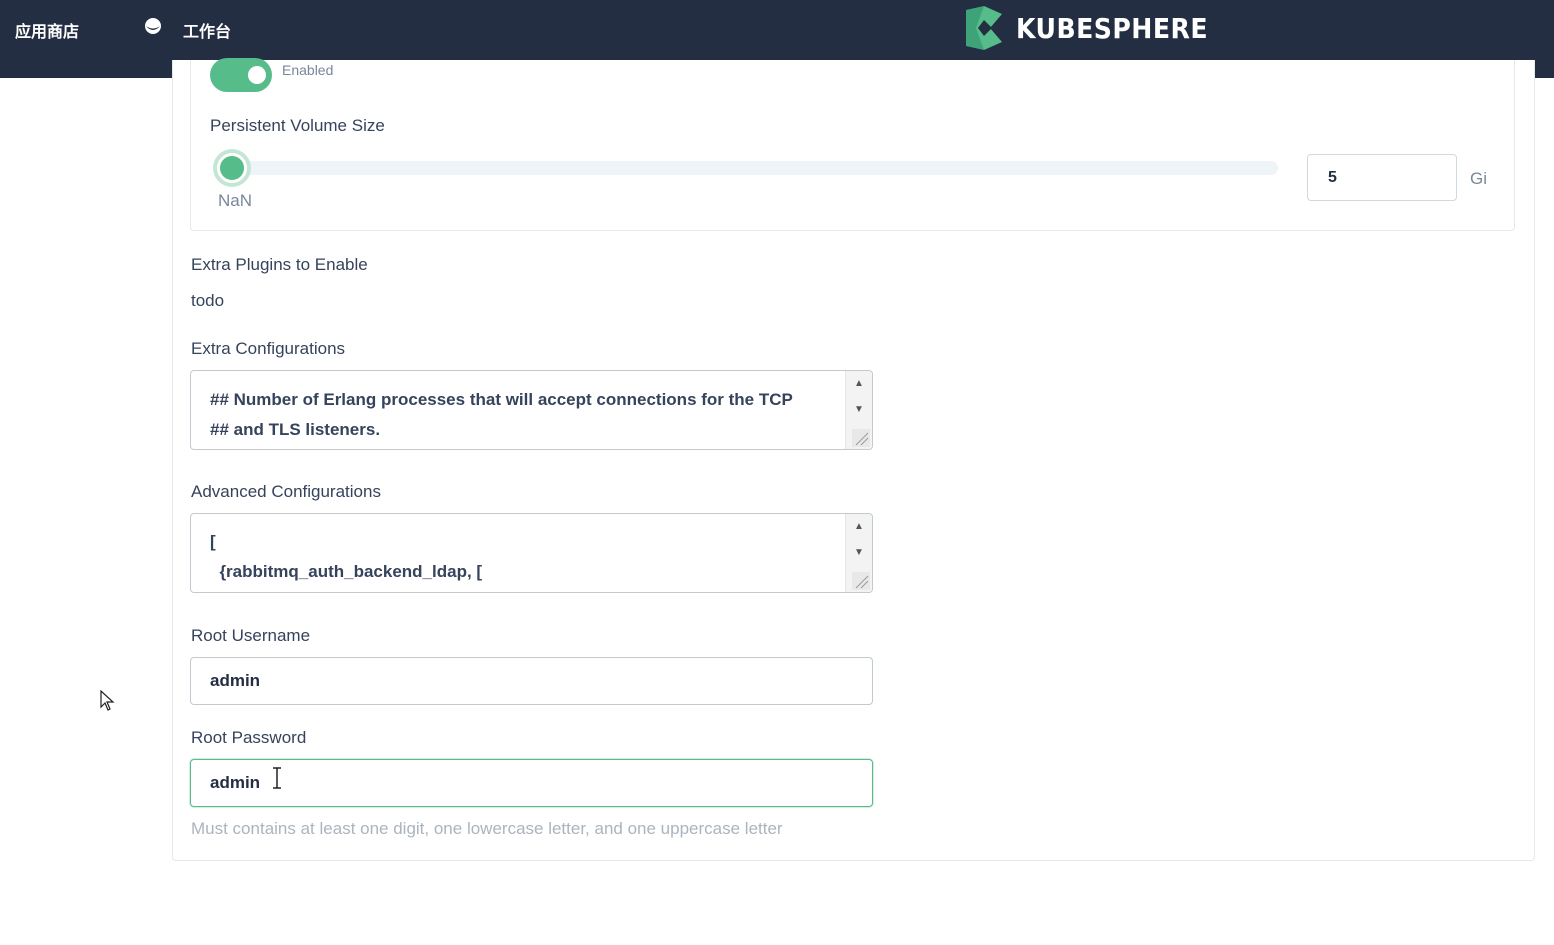  Describe the element at coordinates (107, 700) in the screenshot. I see `mouse-pointer-icon` at that location.